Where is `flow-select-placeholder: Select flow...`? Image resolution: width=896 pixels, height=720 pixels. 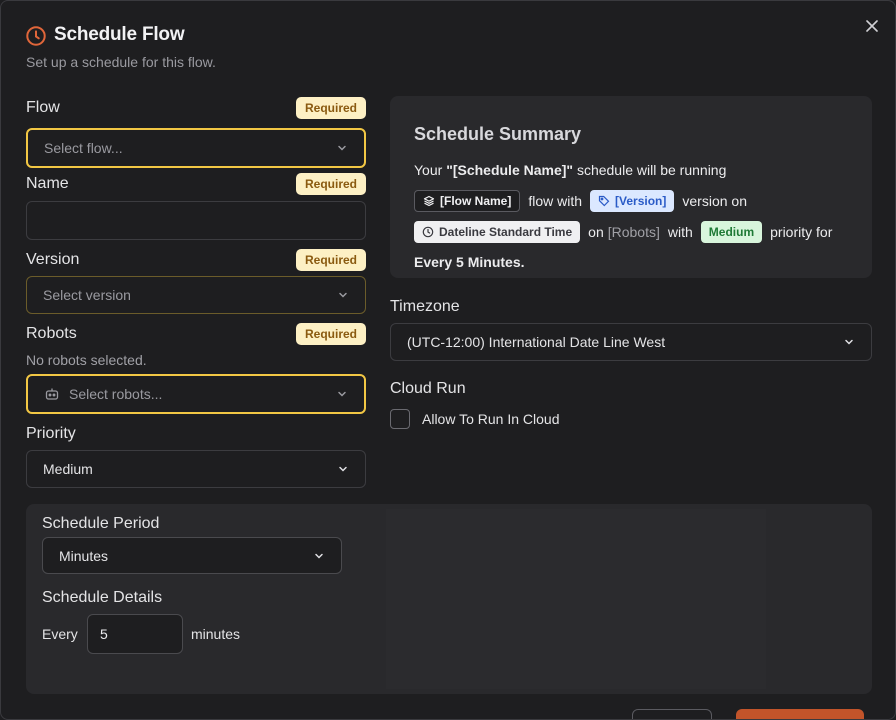
flow-select-placeholder: Select flow... is located at coordinates (83, 148).